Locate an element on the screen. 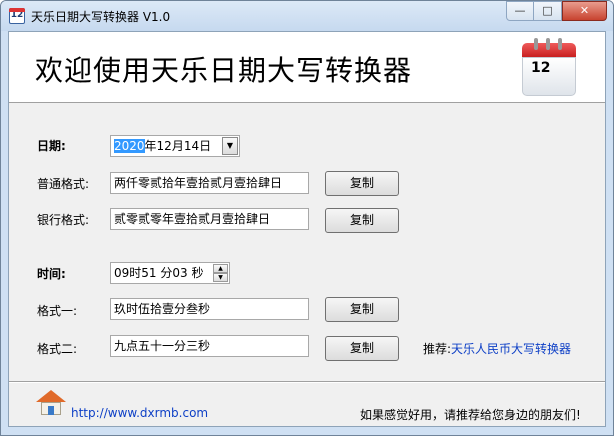 This screenshot has width=614, height=436. bank-format-label: 银行格式: is located at coordinates (63, 220).